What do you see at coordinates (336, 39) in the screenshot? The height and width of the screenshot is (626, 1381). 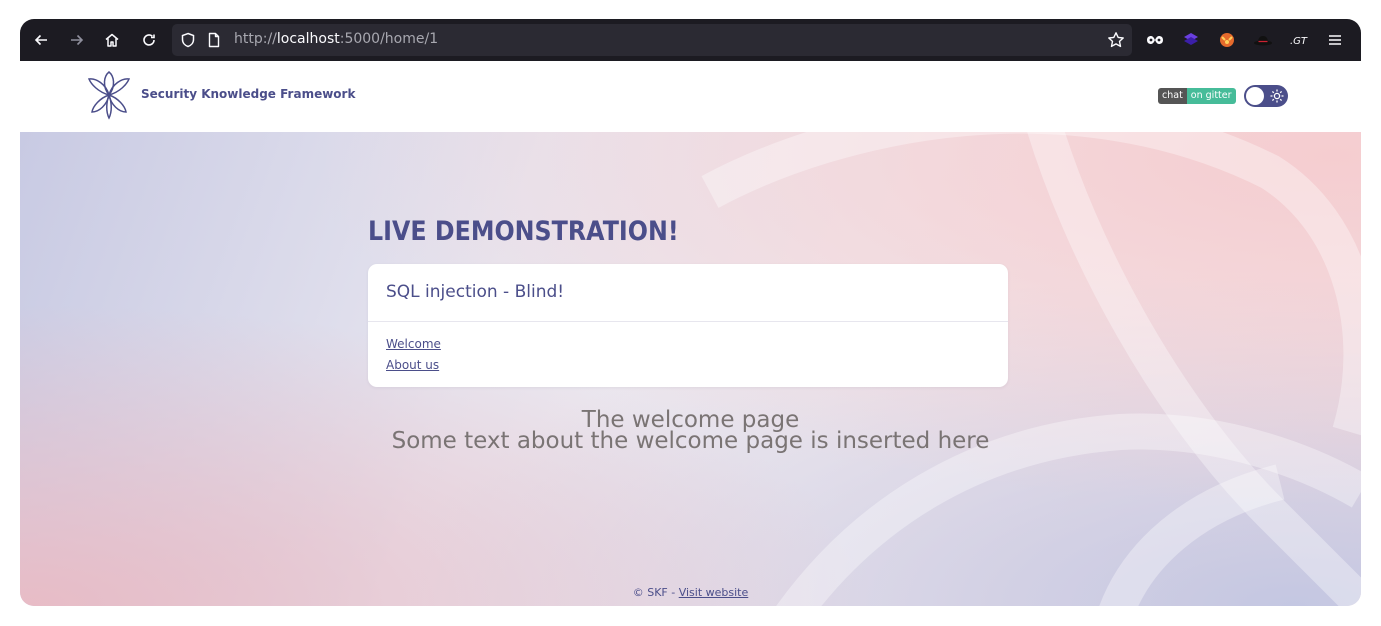 I see `url-text: http://localhost:5000/home/1` at bounding box center [336, 39].